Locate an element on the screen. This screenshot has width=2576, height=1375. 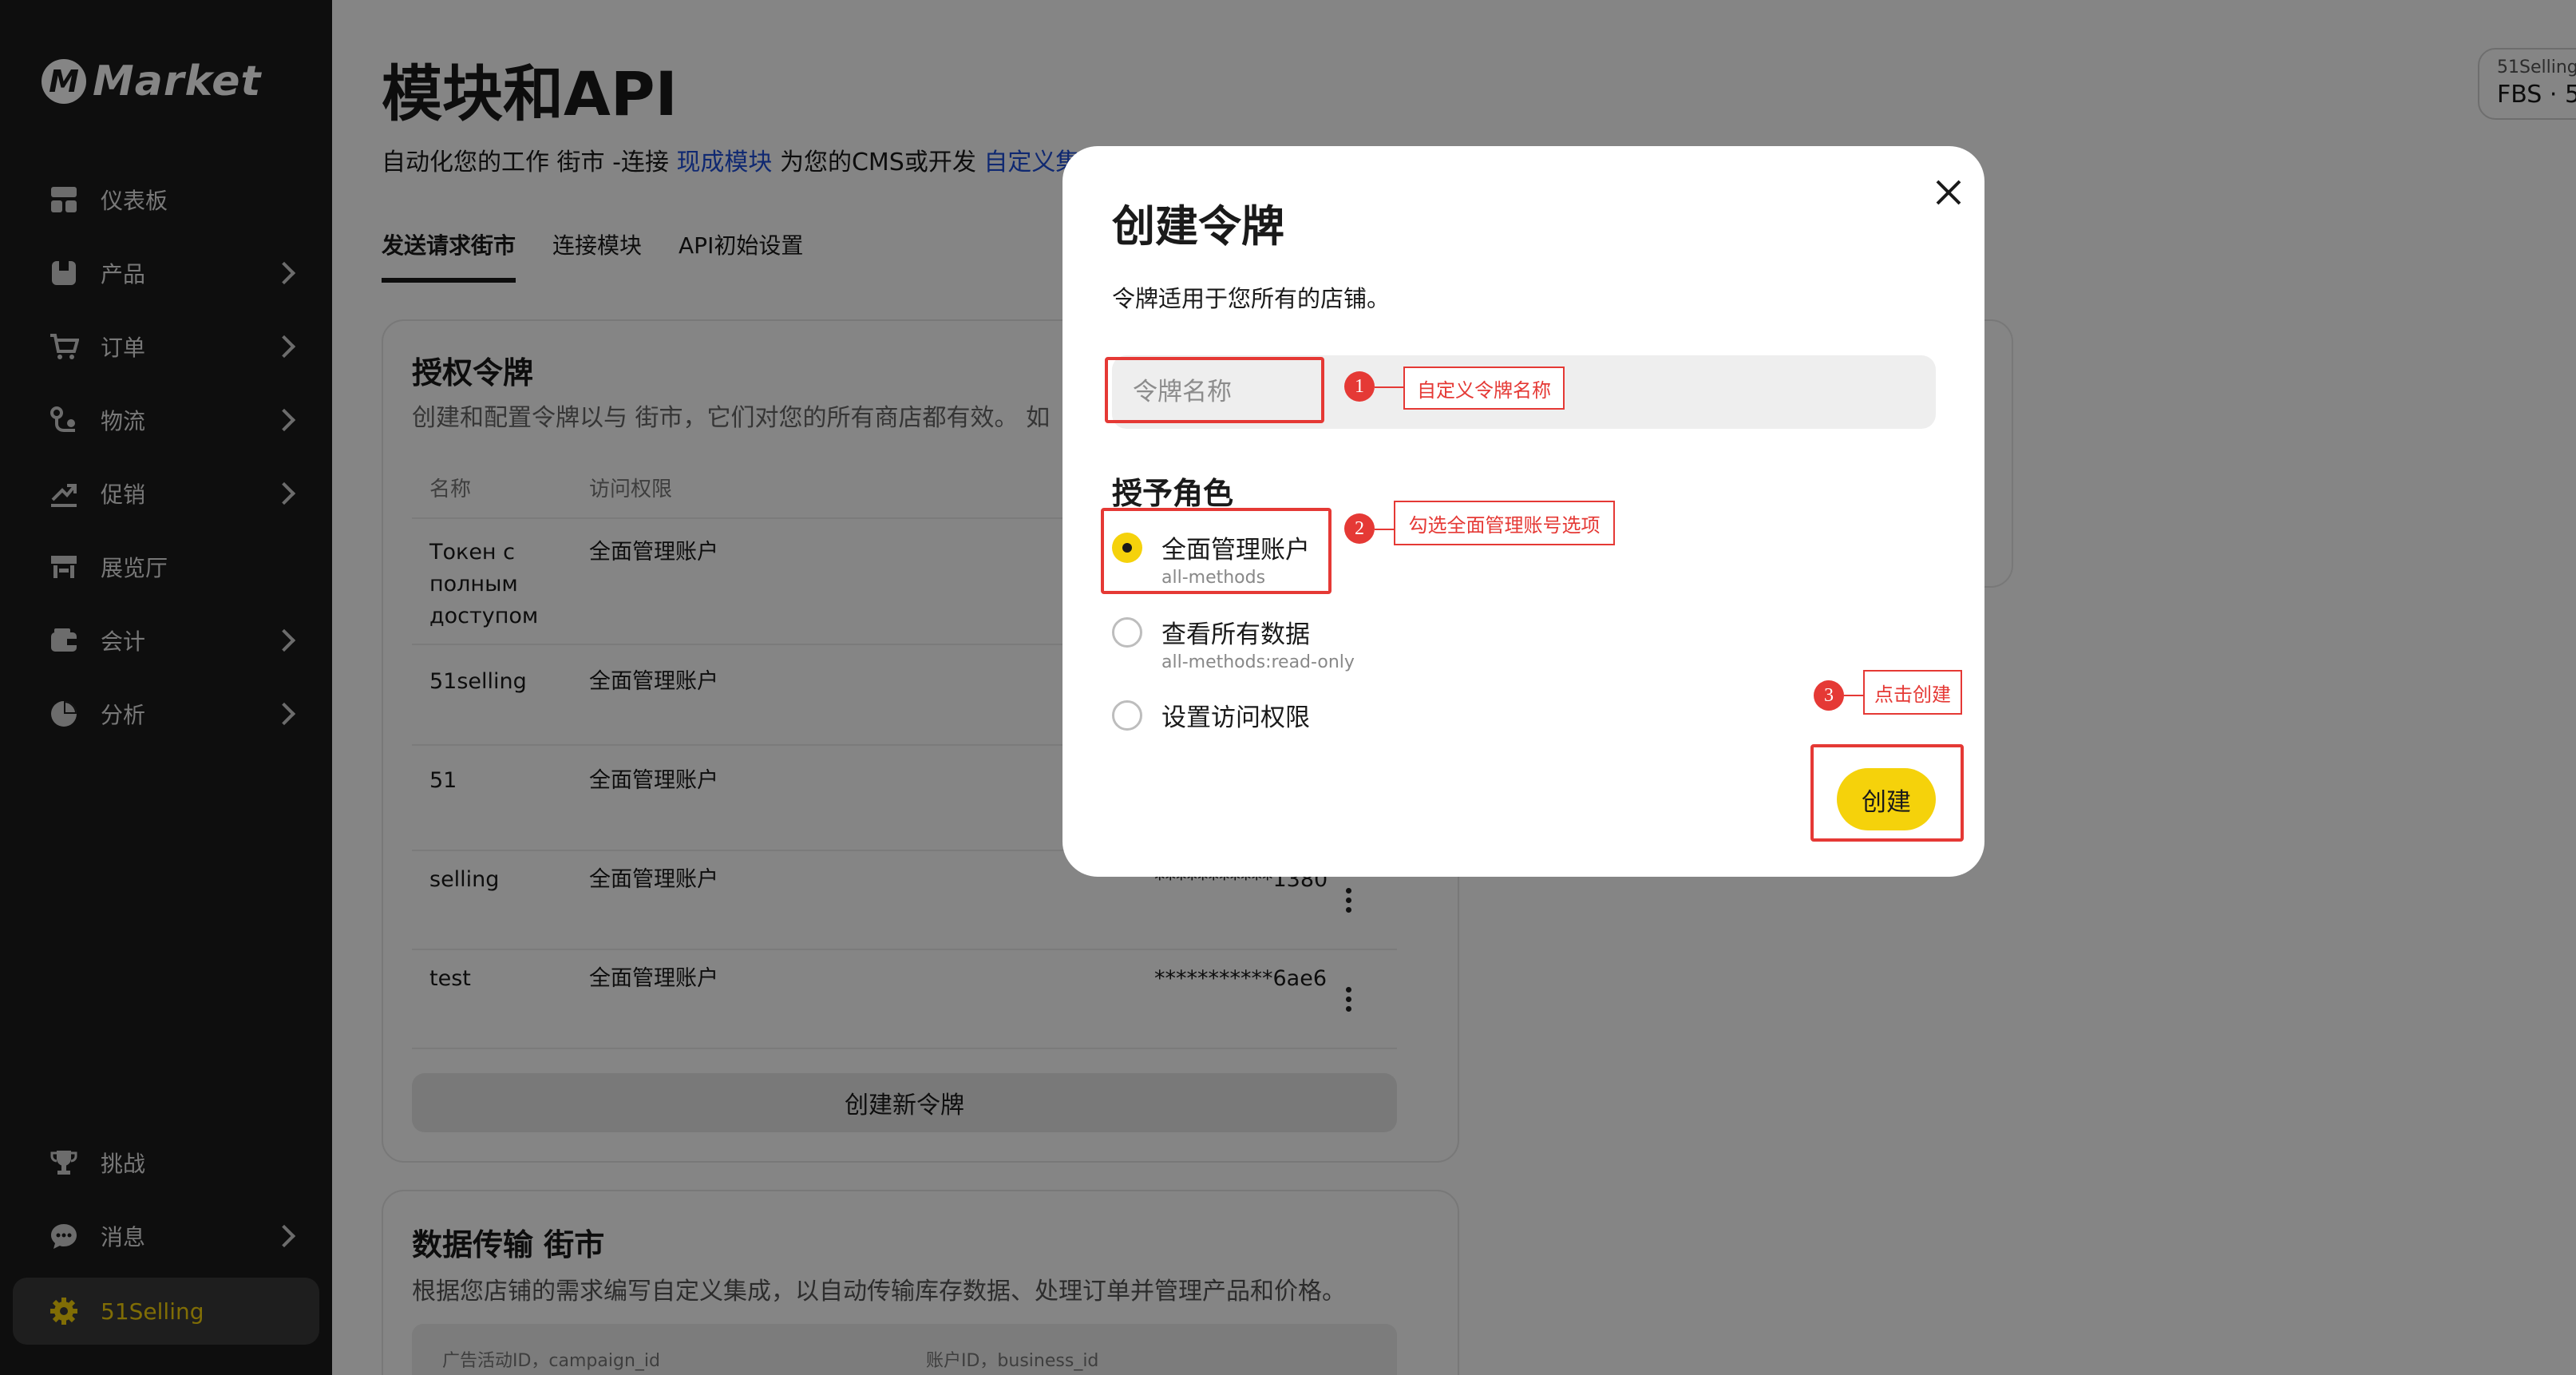
close-button is located at coordinates (1949, 192).